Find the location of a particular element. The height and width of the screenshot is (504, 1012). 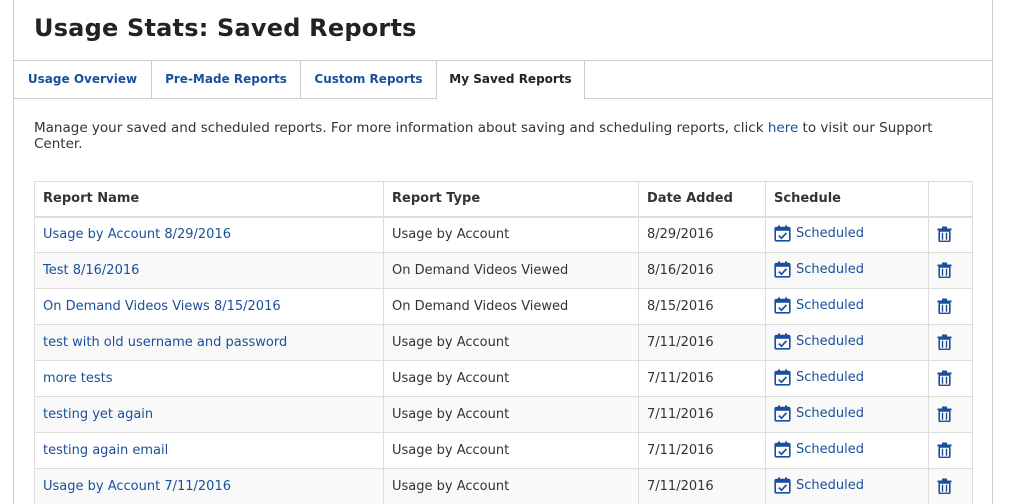

report-name-cell: Test 8/16/2016 is located at coordinates (209, 270).